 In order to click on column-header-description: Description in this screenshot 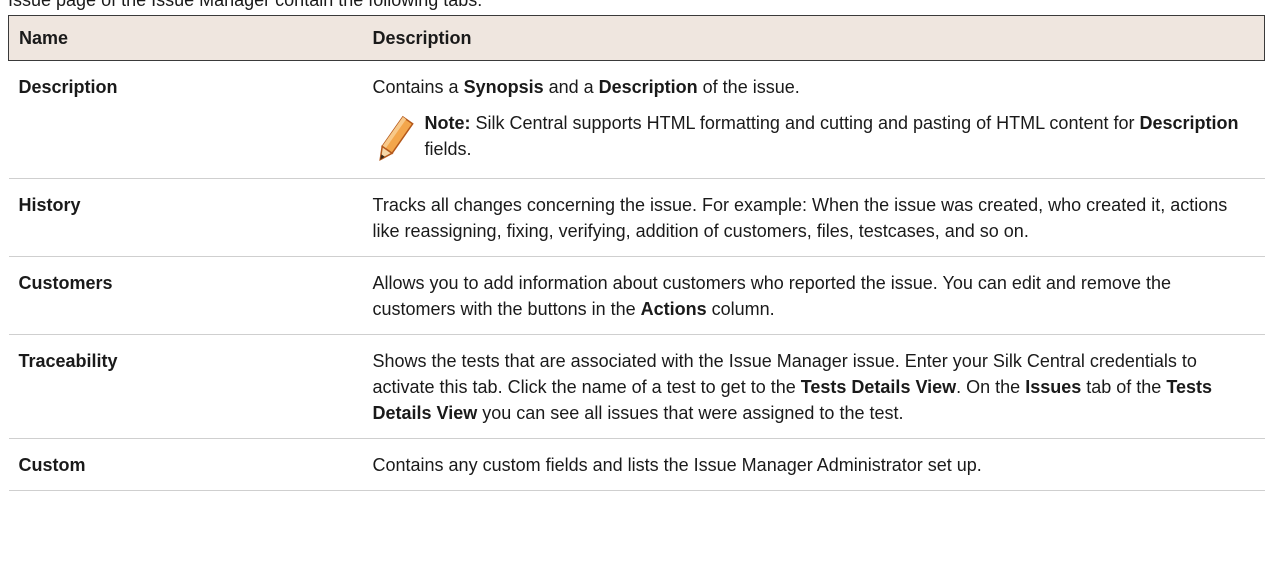, I will do `click(813, 38)`.